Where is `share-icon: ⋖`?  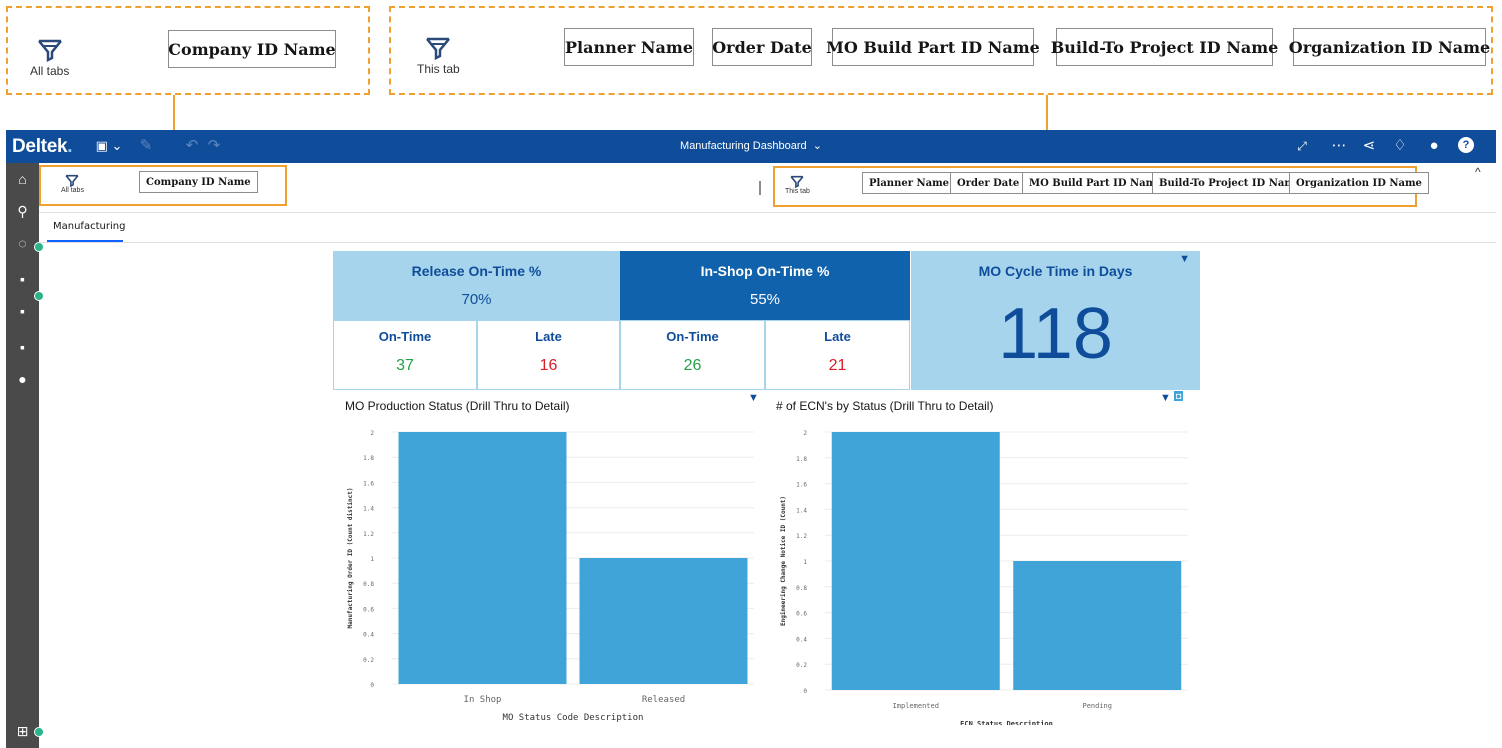 share-icon: ⋖ is located at coordinates (1369, 146).